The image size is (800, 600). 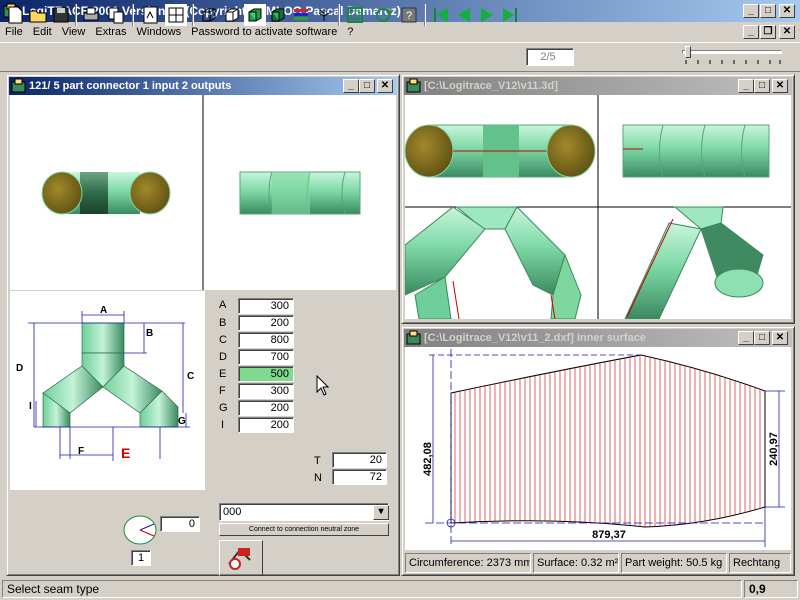 What do you see at coordinates (209, 15) in the screenshot?
I see `wireframe-icon` at bounding box center [209, 15].